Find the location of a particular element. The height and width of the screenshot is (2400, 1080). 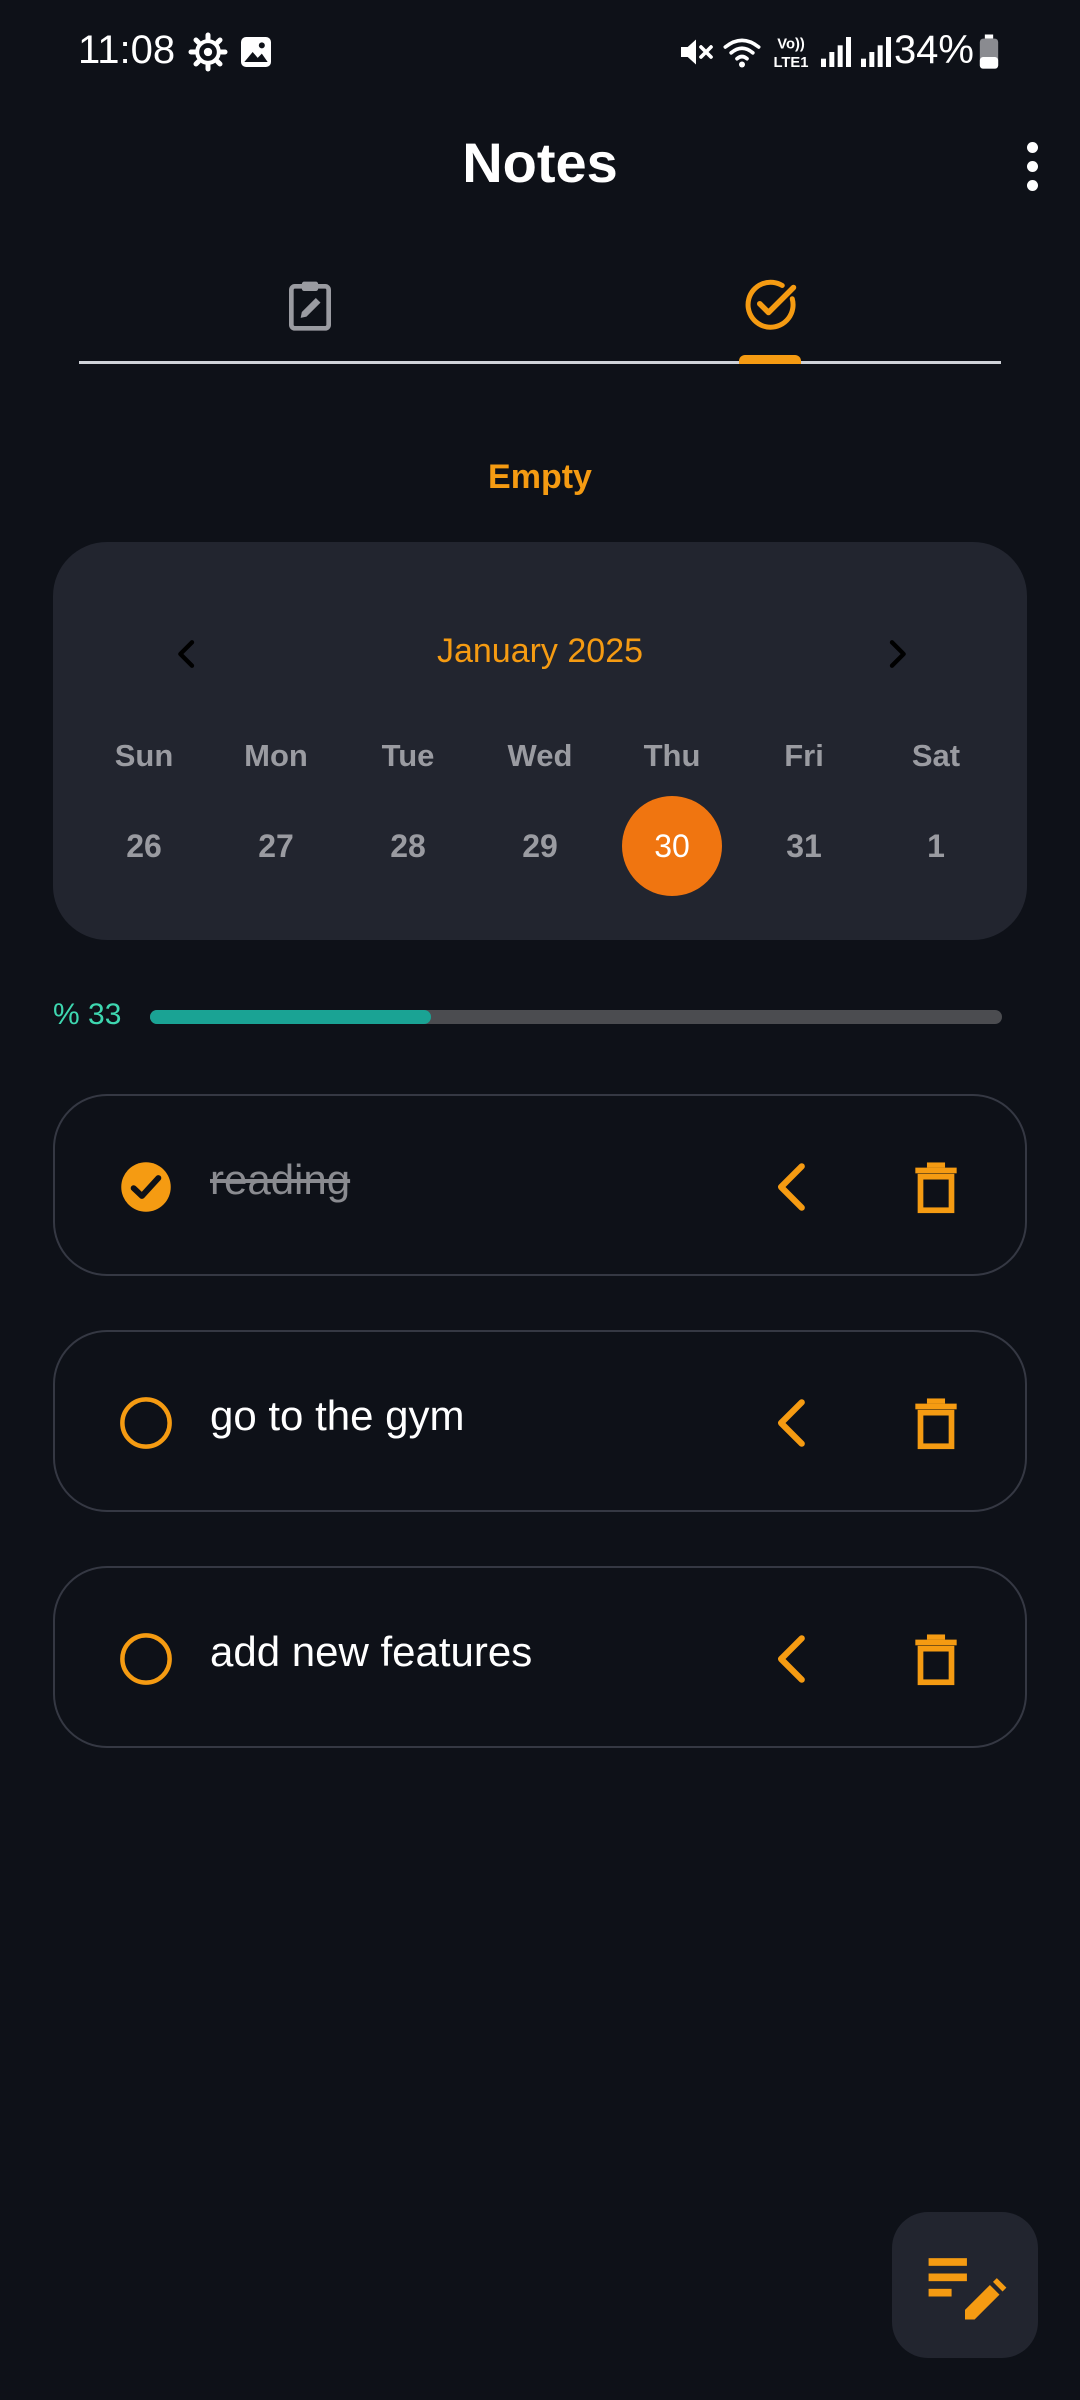

svg-text: LTE1 is located at coordinates (790, 63).